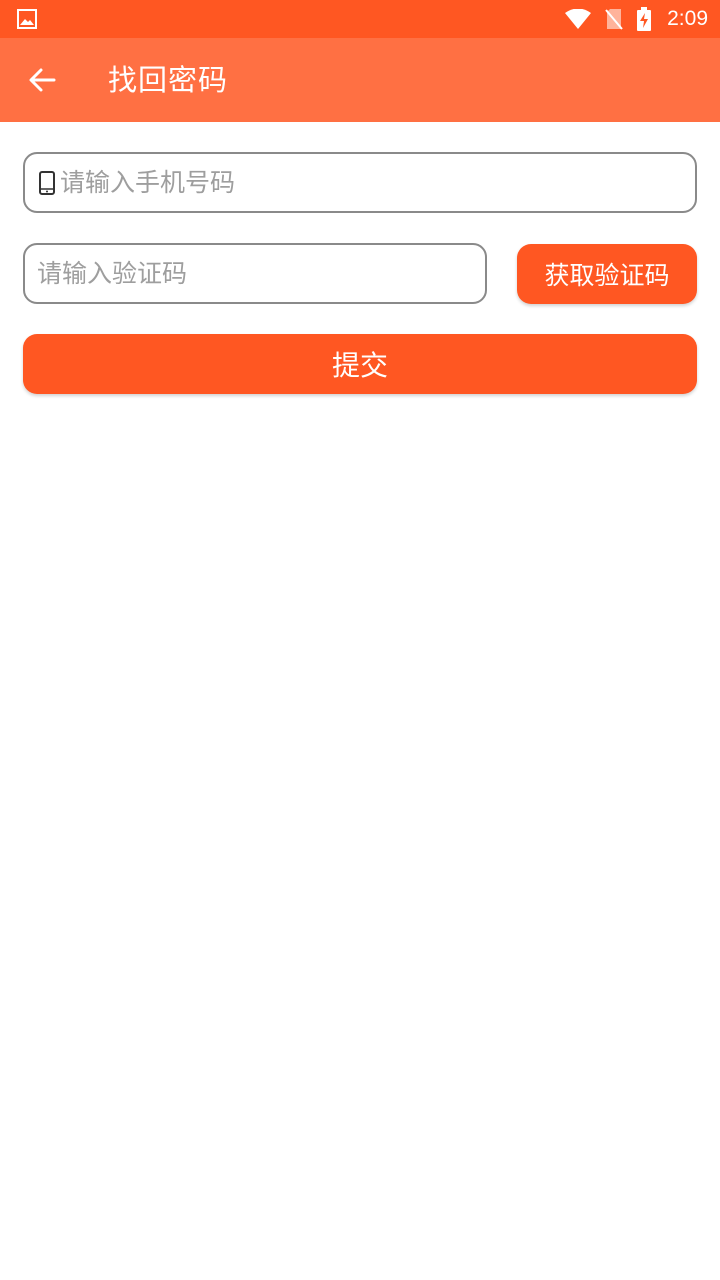 The width and height of the screenshot is (720, 1280). Describe the element at coordinates (614, 19) in the screenshot. I see `no-sim-icon` at that location.